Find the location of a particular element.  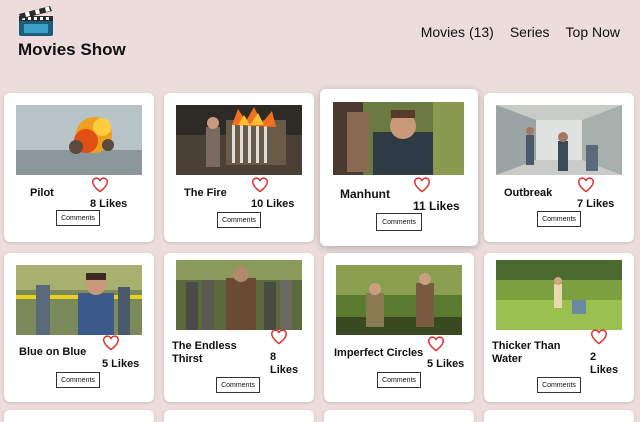

likes-count: 10 Likes is located at coordinates (273, 204).